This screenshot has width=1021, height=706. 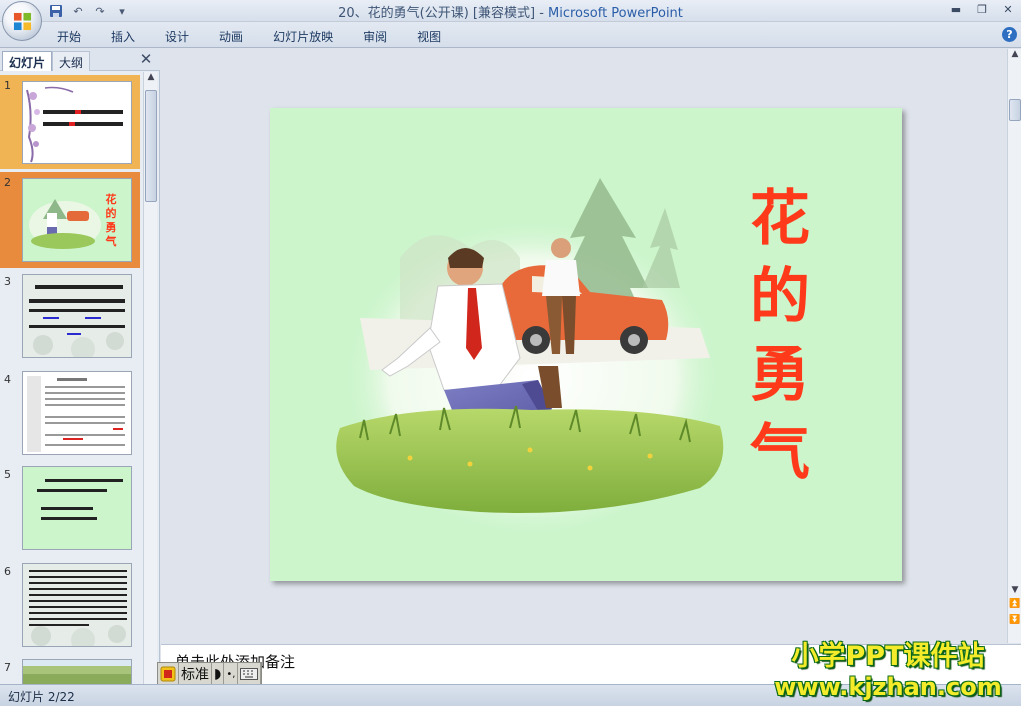 I want to click on slide-number: 5, so click(x=7, y=474).